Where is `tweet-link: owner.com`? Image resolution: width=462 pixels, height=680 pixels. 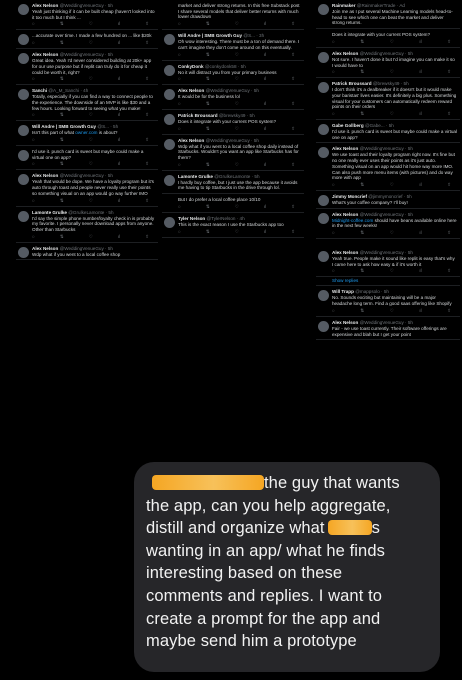 tweet-link: owner.com is located at coordinates (86, 132).